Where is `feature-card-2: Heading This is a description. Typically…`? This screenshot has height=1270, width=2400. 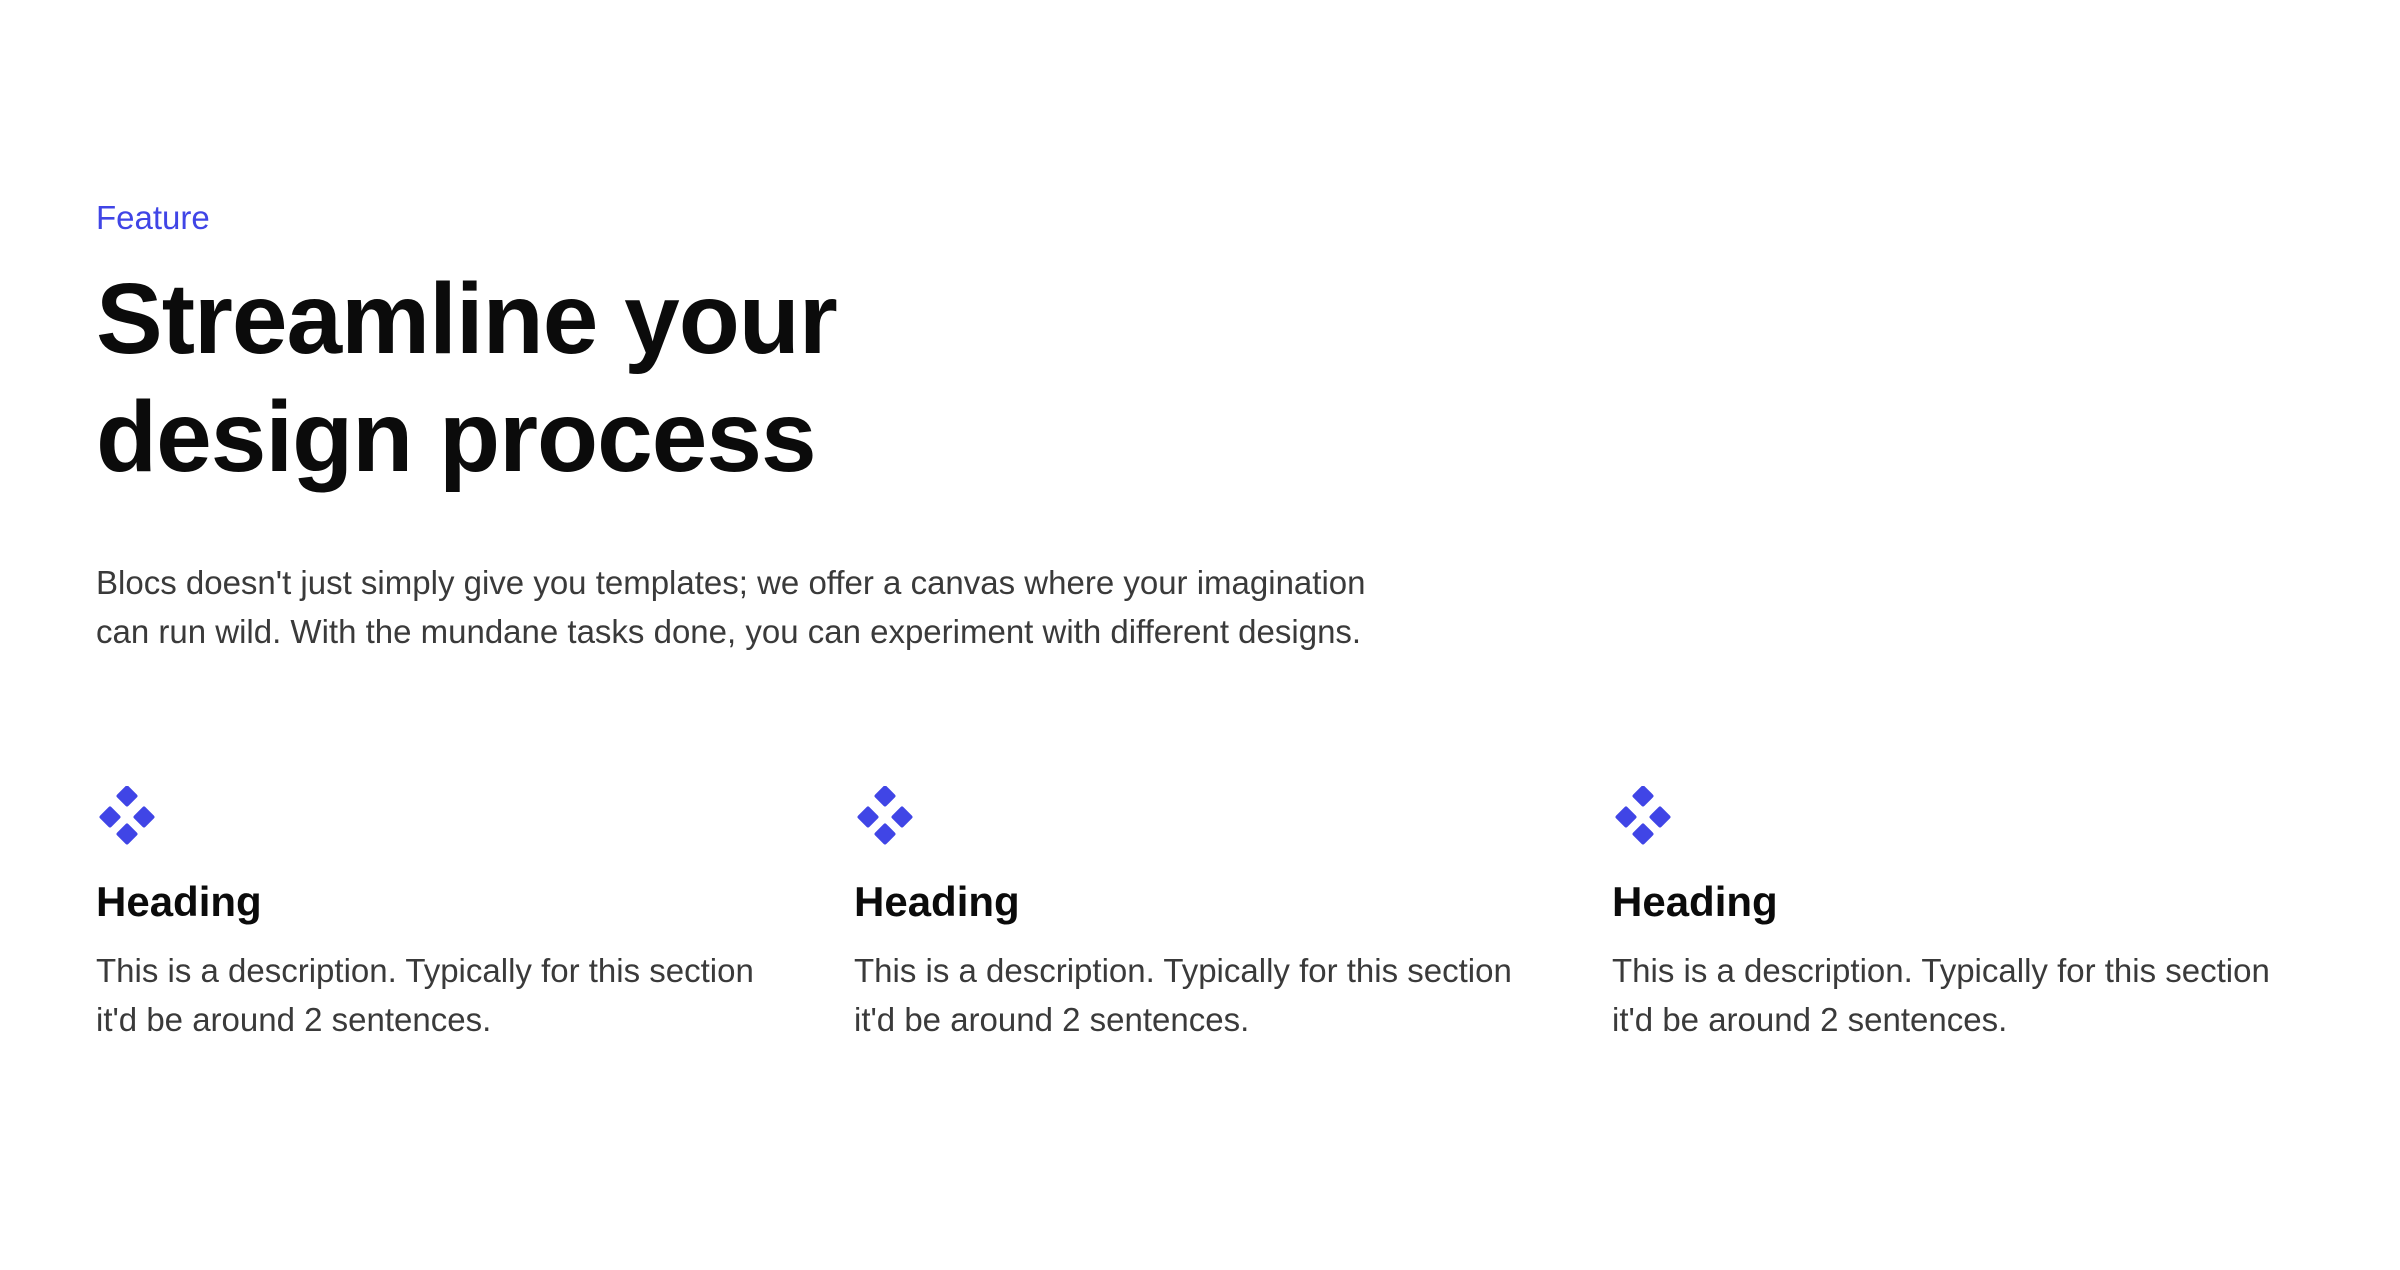
feature-card-2: Heading This is a description. Typically… is located at coordinates (1208, 915).